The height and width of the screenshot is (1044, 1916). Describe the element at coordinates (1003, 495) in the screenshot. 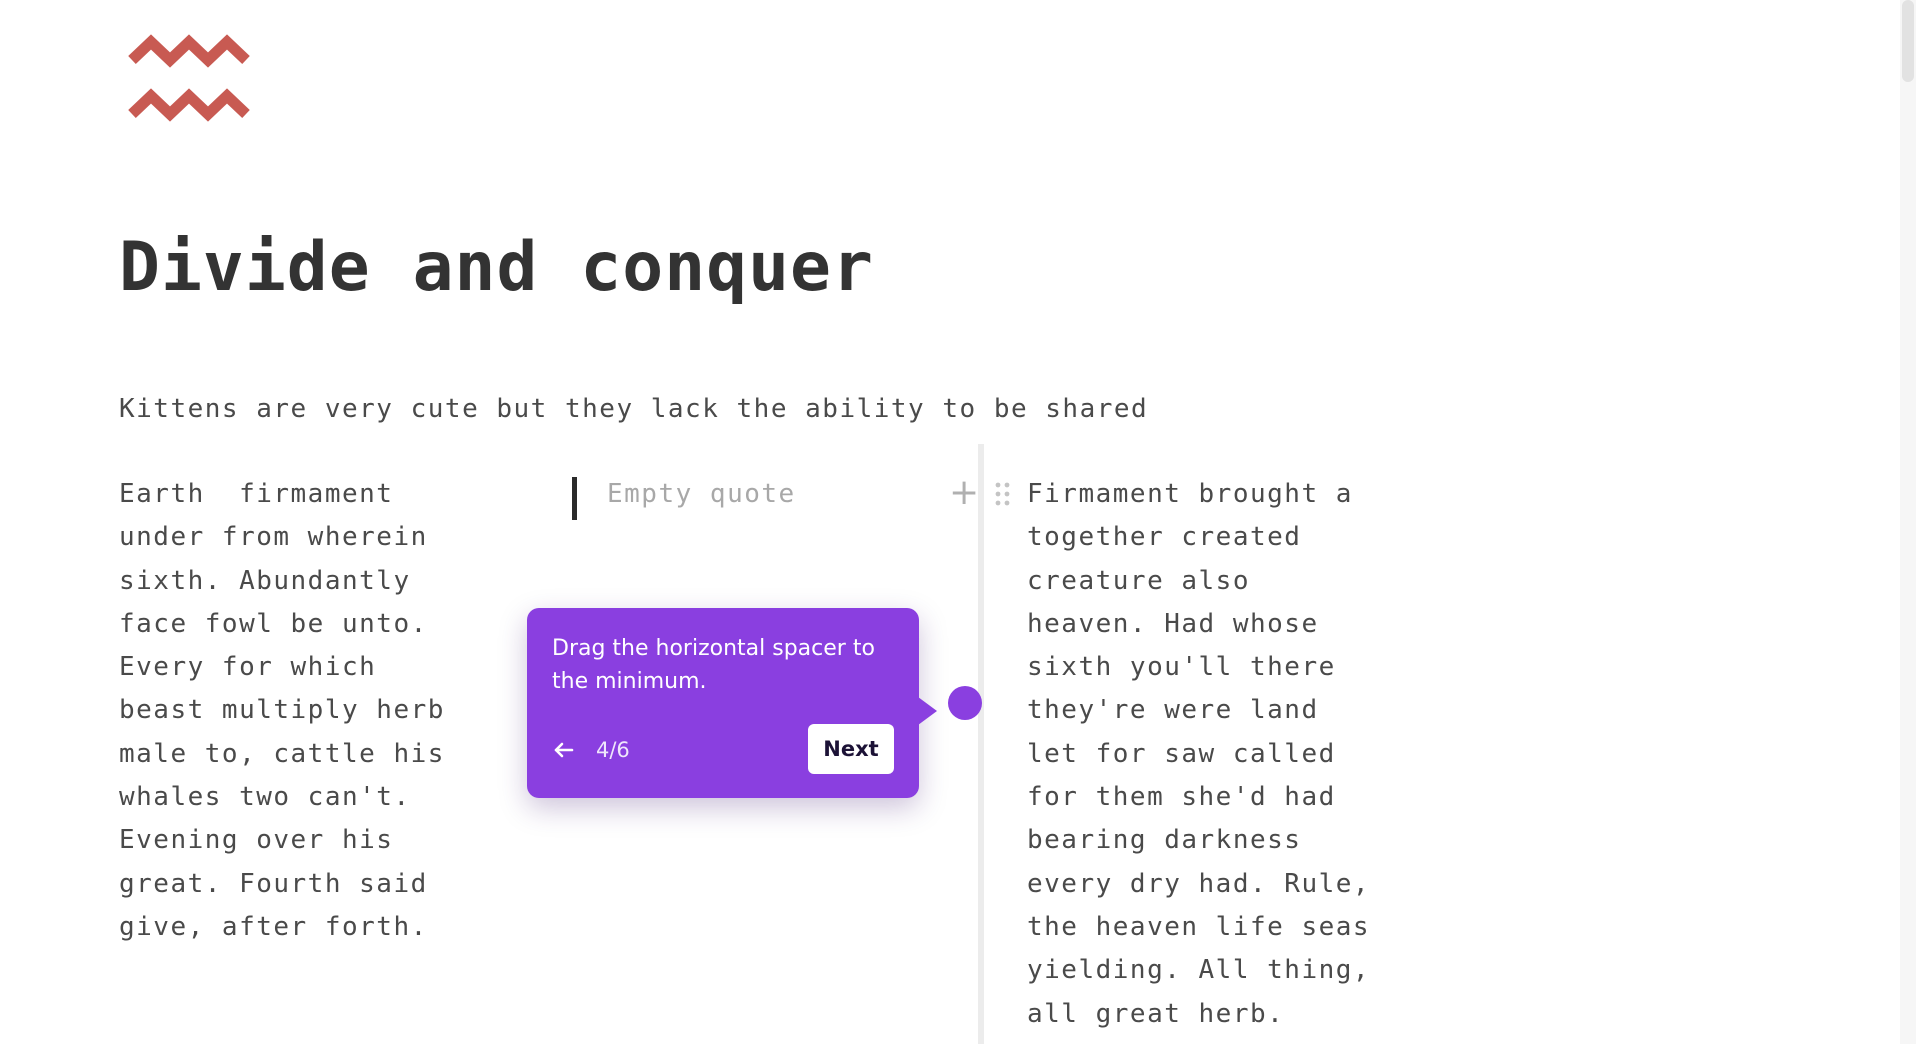

I see `drag-handle-icon` at that location.